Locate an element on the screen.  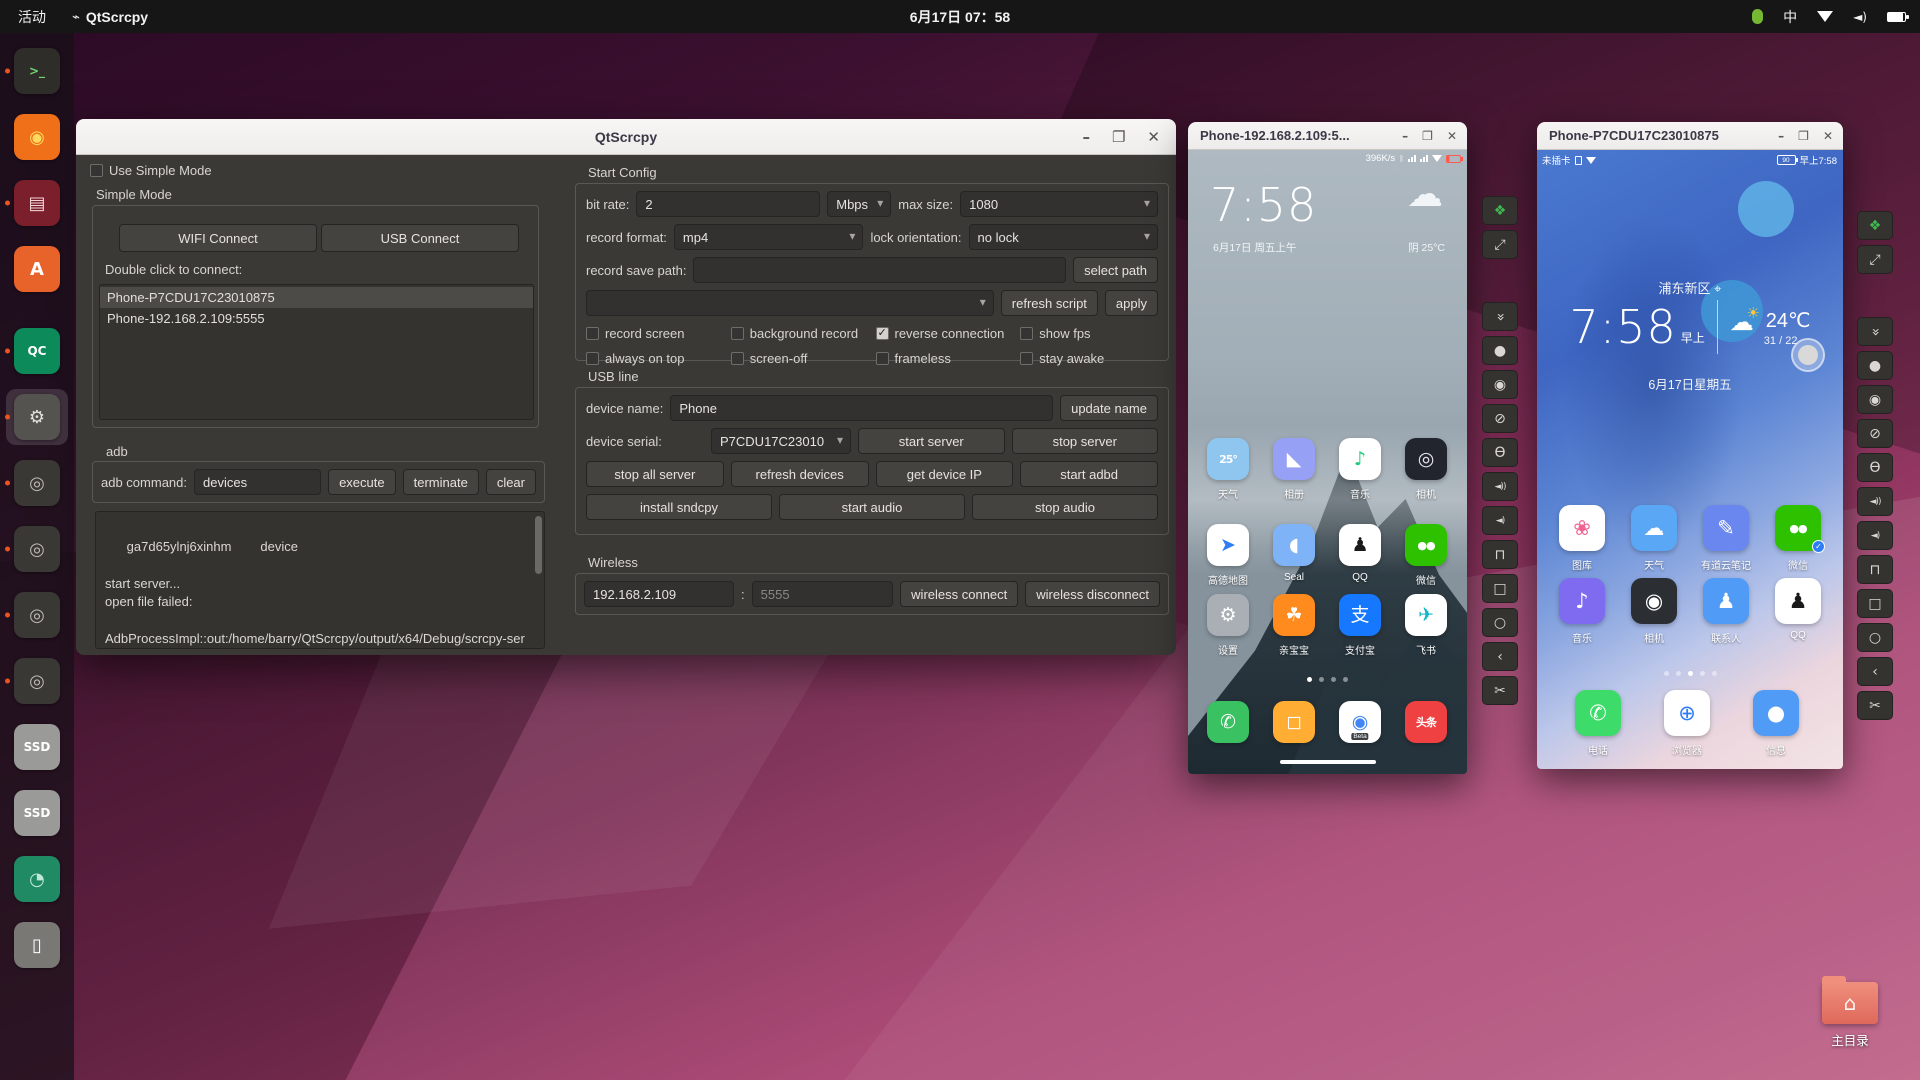
bit-rate-input: 2 is located at coordinates (728, 204).